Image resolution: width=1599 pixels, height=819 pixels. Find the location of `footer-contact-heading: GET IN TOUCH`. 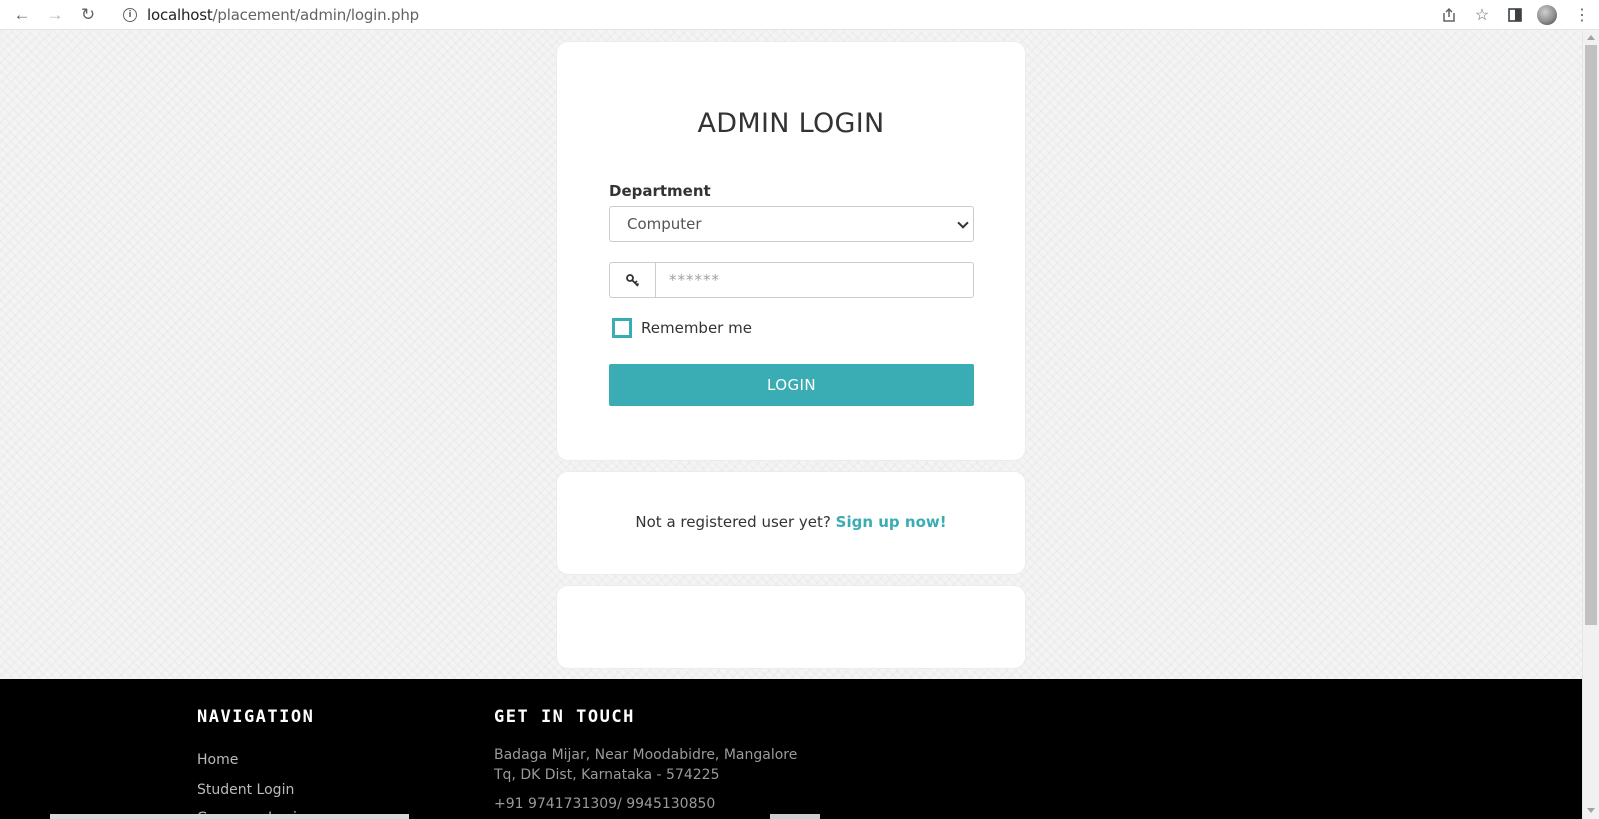

footer-contact-heading: GET IN TOUCH is located at coordinates (564, 717).